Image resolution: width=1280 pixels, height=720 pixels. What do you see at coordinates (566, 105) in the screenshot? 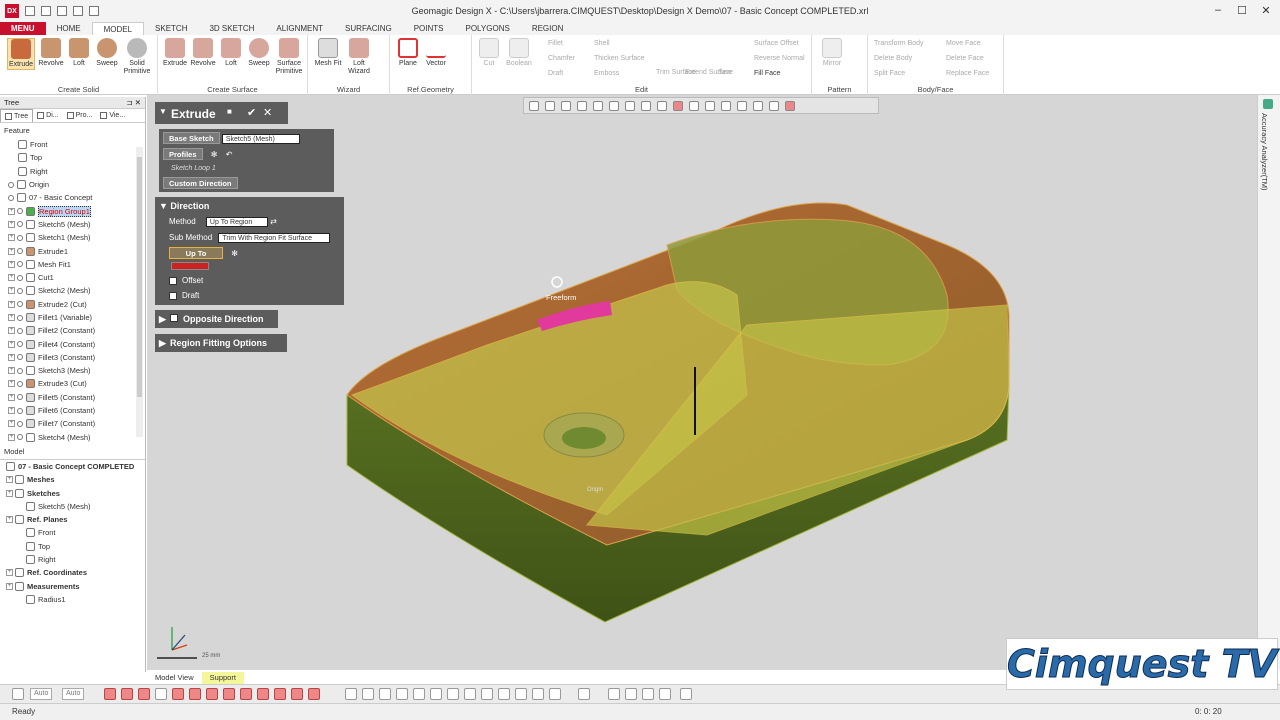
I see `render-mode-icon` at bounding box center [566, 105].